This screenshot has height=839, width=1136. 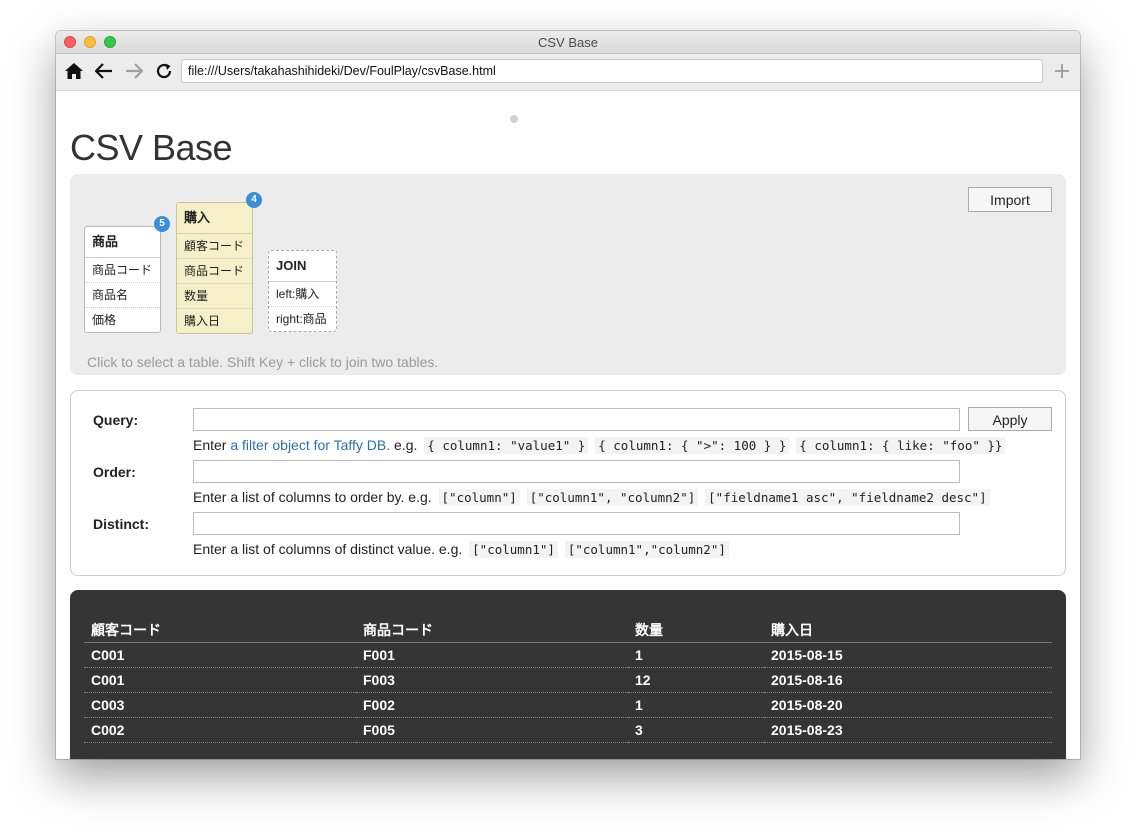 What do you see at coordinates (492, 680) in the screenshot?
I see `table-cell: F003` at bounding box center [492, 680].